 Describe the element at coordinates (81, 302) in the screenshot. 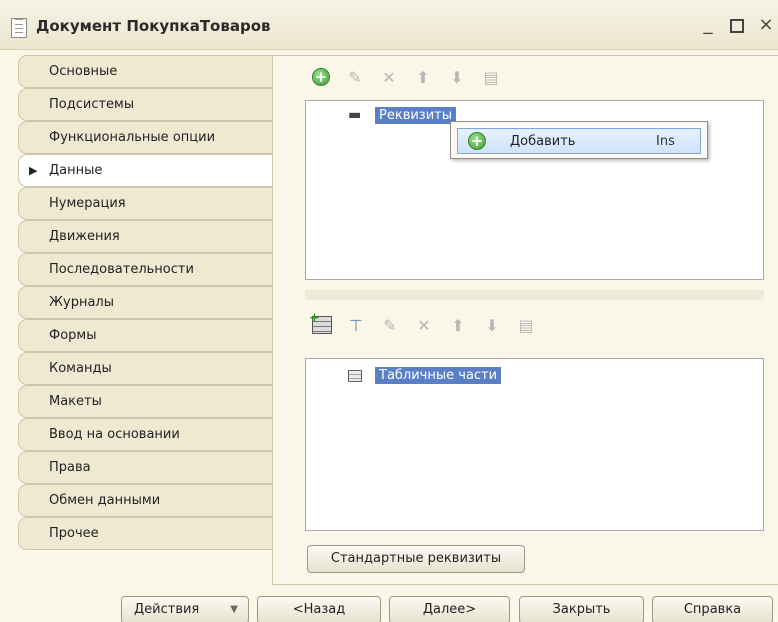

I see `nav-item-label: Журналы` at that location.